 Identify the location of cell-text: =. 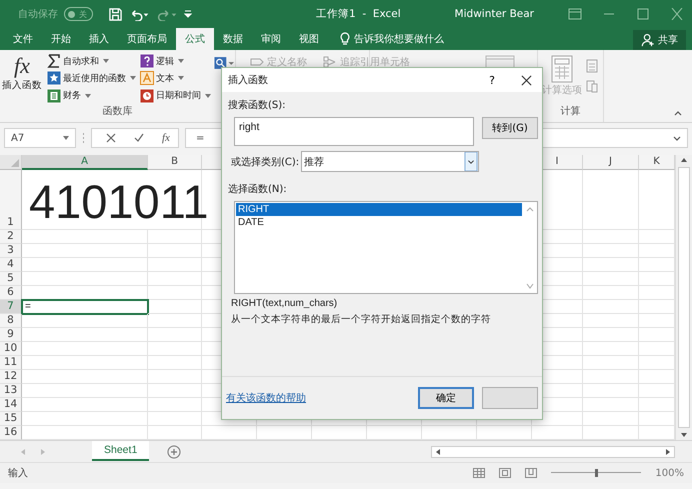
(28, 306).